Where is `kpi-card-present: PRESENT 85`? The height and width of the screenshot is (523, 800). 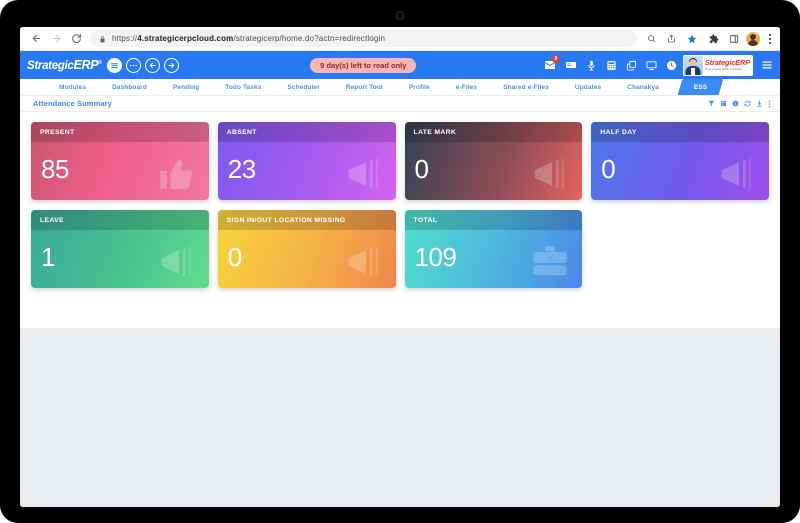 kpi-card-present: PRESENT 85 is located at coordinates (120, 161).